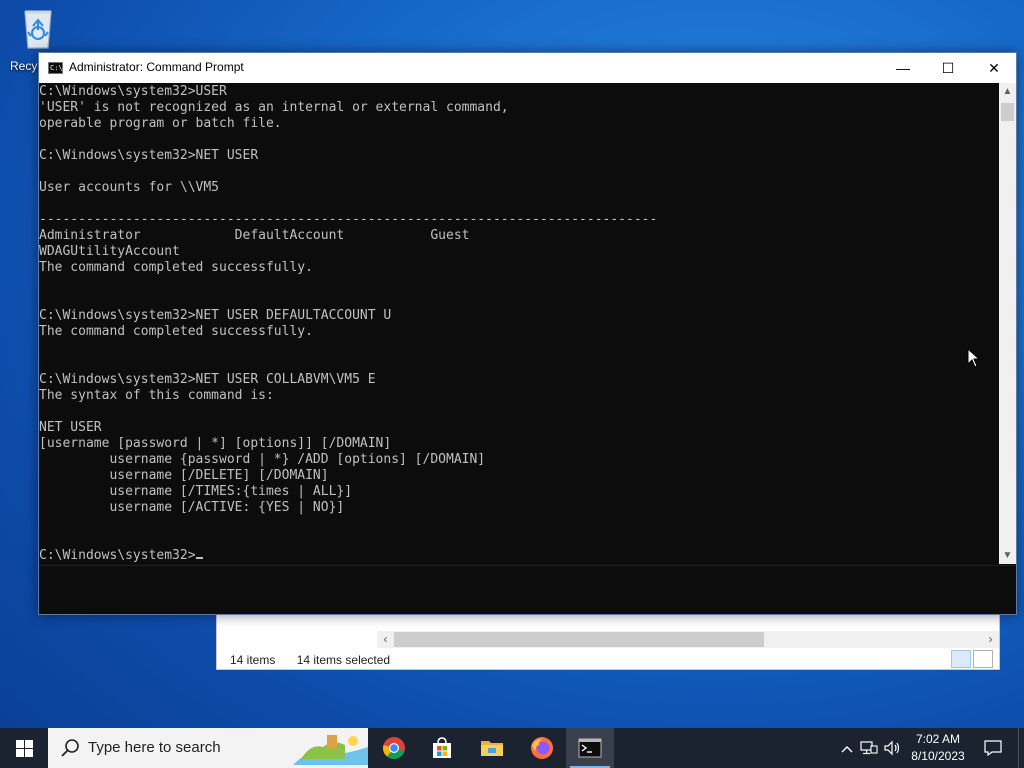 The image size is (1024, 768). I want to click on taskbar-search-box: Type here to search, so click(208, 748).